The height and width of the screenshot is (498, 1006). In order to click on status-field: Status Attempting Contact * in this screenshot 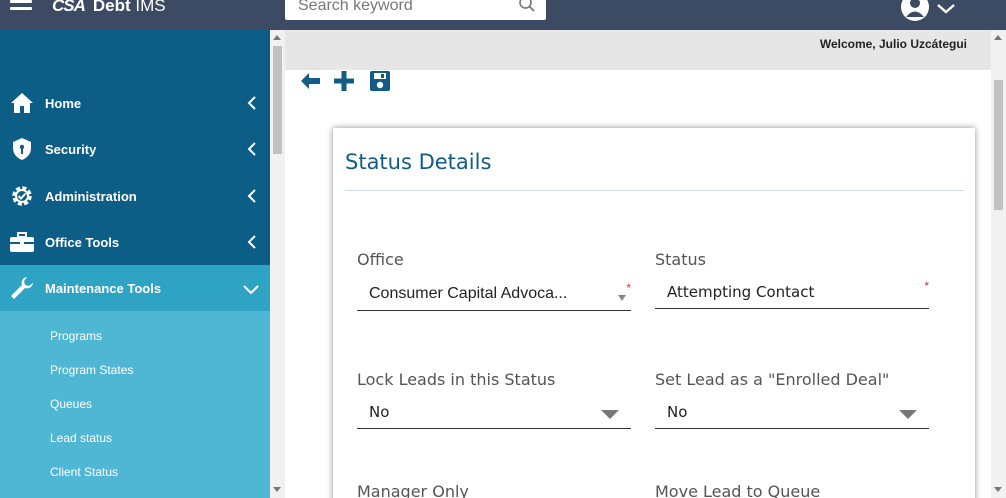, I will do `click(792, 279)`.